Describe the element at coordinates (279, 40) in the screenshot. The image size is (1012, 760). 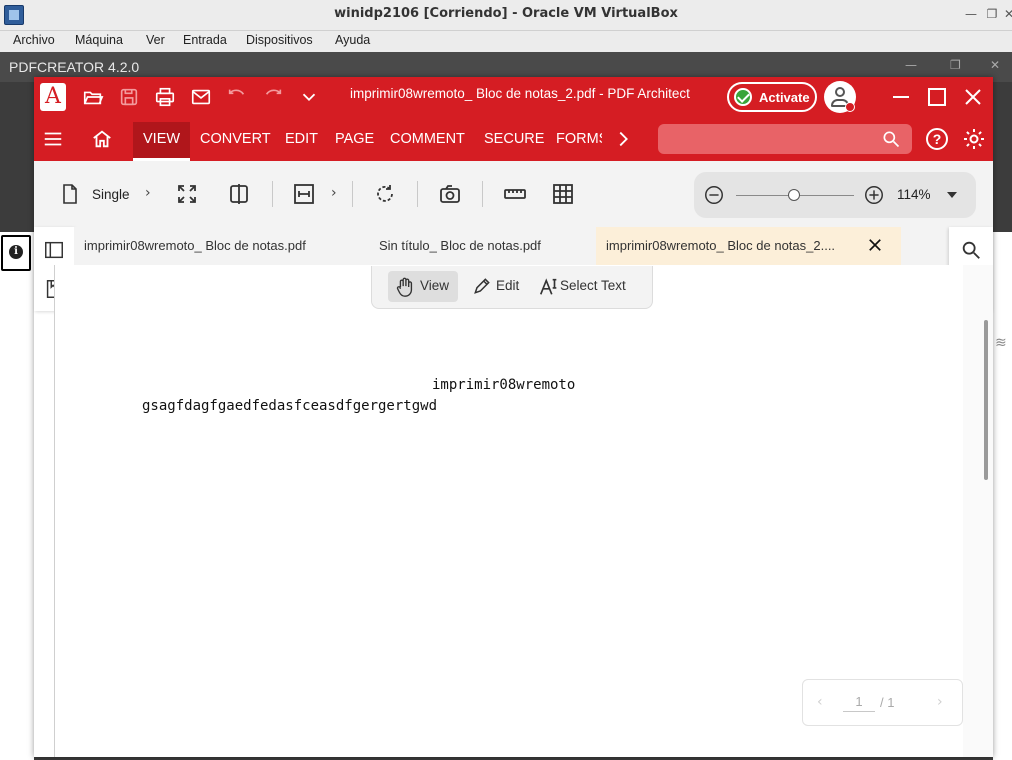
I see `menu-dispositivos: Dispositivos` at that location.